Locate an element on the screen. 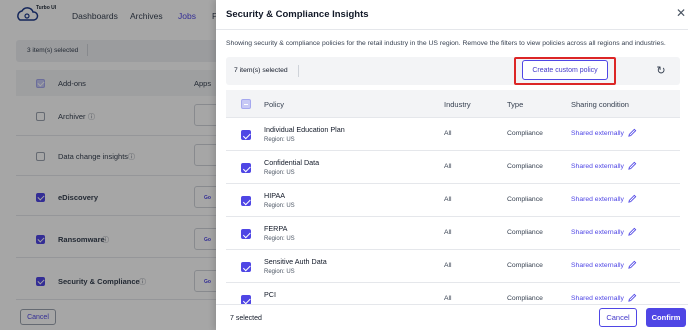 This screenshot has width=688, height=330. policy-name: FERPA is located at coordinates (276, 228).